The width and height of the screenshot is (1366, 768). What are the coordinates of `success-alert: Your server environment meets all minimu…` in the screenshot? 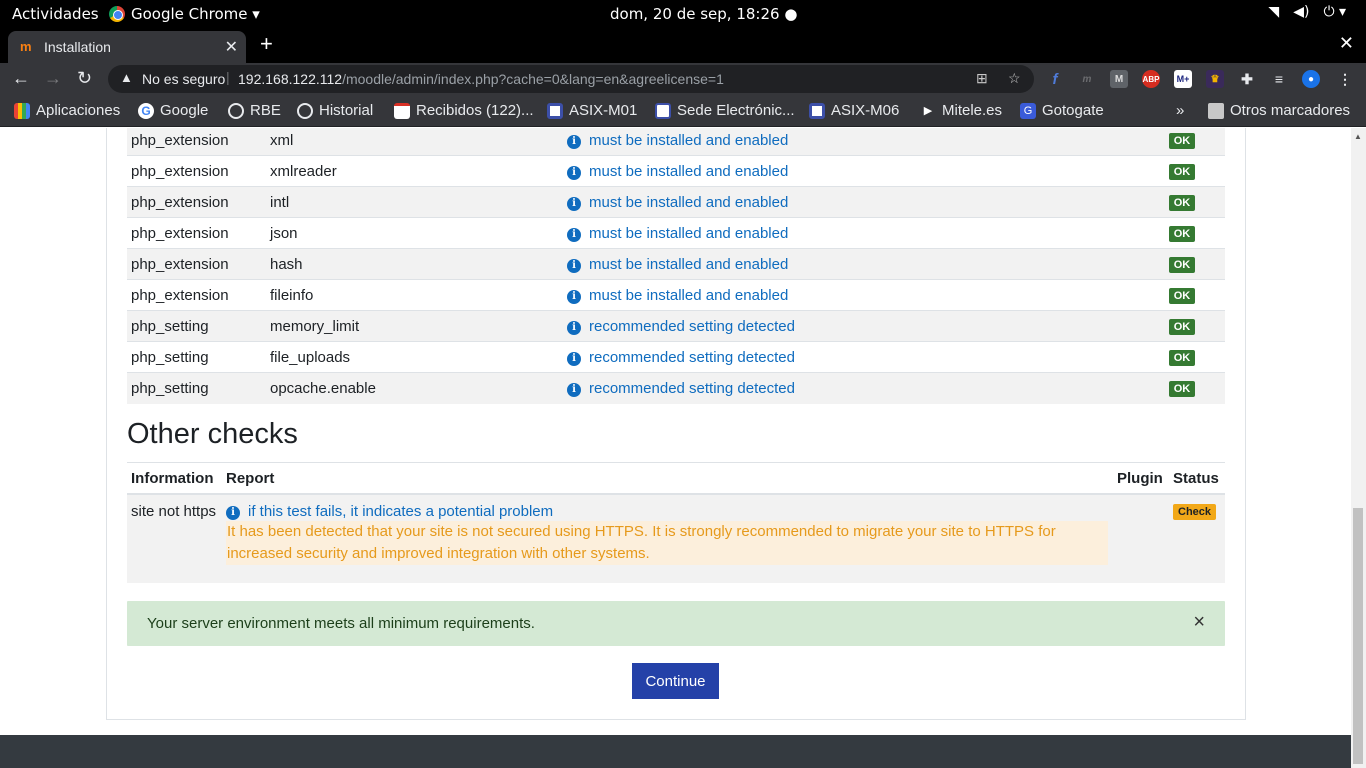 It's located at (676, 623).